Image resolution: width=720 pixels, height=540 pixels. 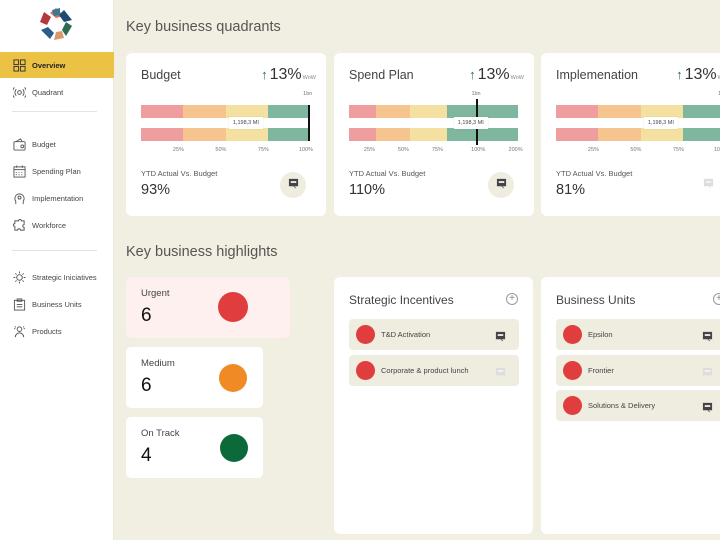 What do you see at coordinates (596, 300) in the screenshot?
I see `card-title: Business Units` at bounding box center [596, 300].